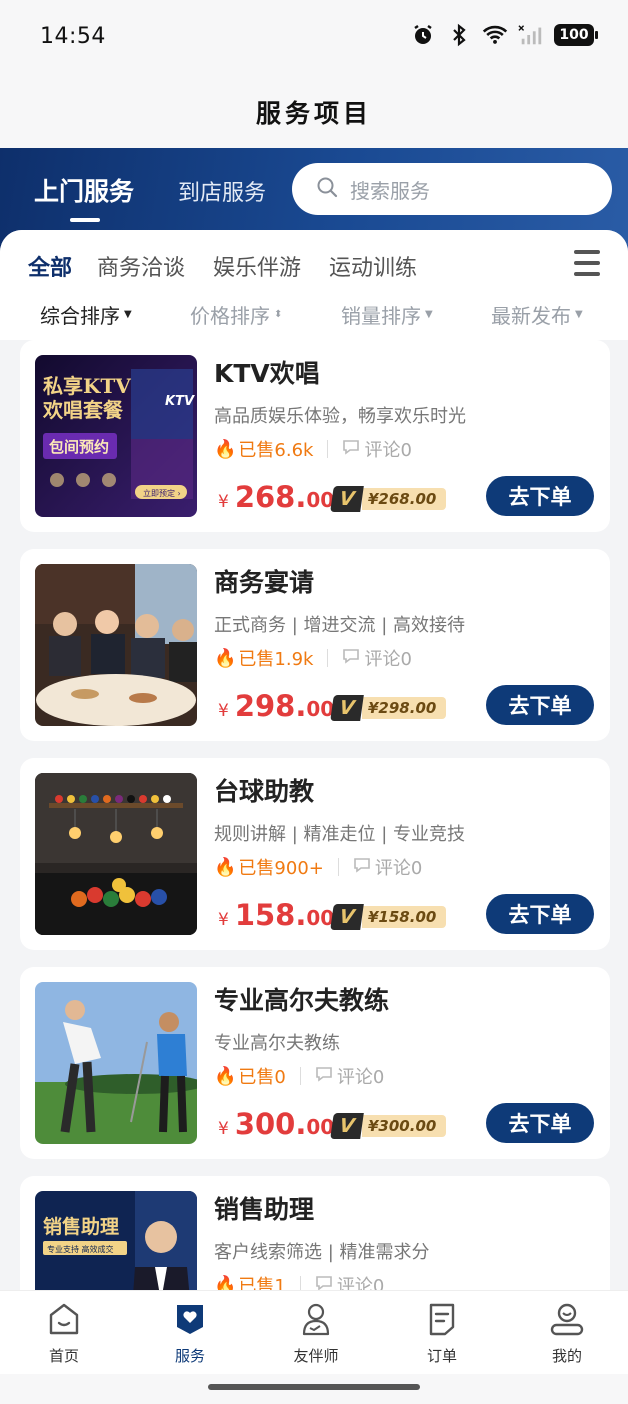 Image resolution: width=628 pixels, height=1404 pixels. I want to click on sort-updown-icon: ⬍, so click(278, 314).